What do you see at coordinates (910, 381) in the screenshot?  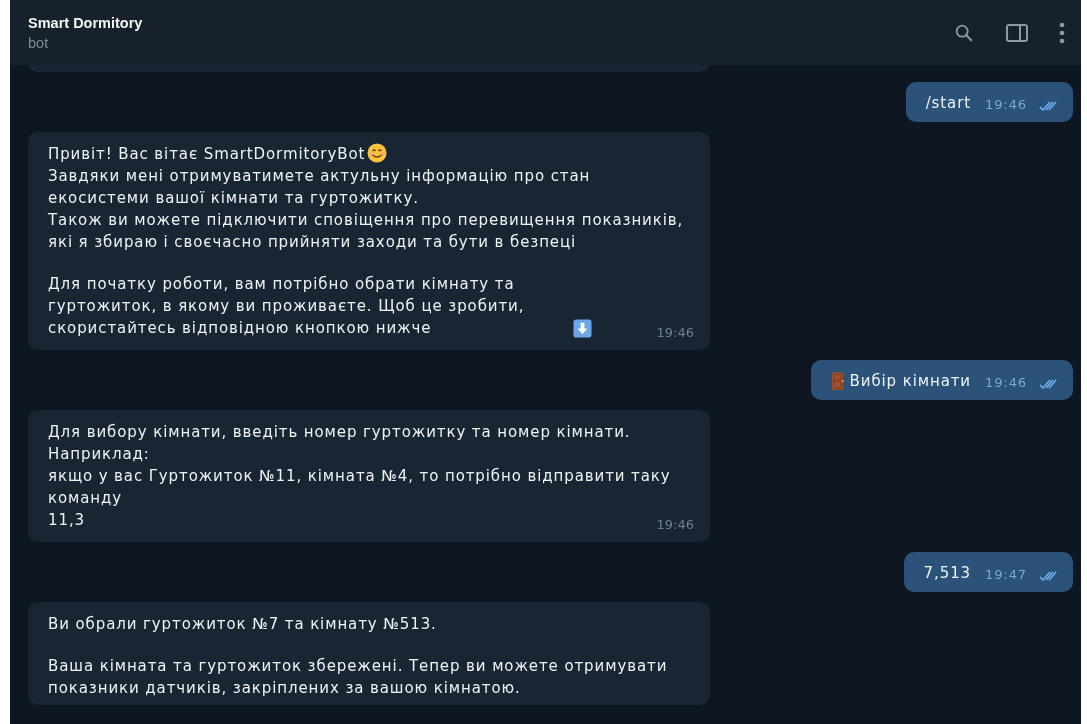 I see `message-text: Вибір кімнати` at bounding box center [910, 381].